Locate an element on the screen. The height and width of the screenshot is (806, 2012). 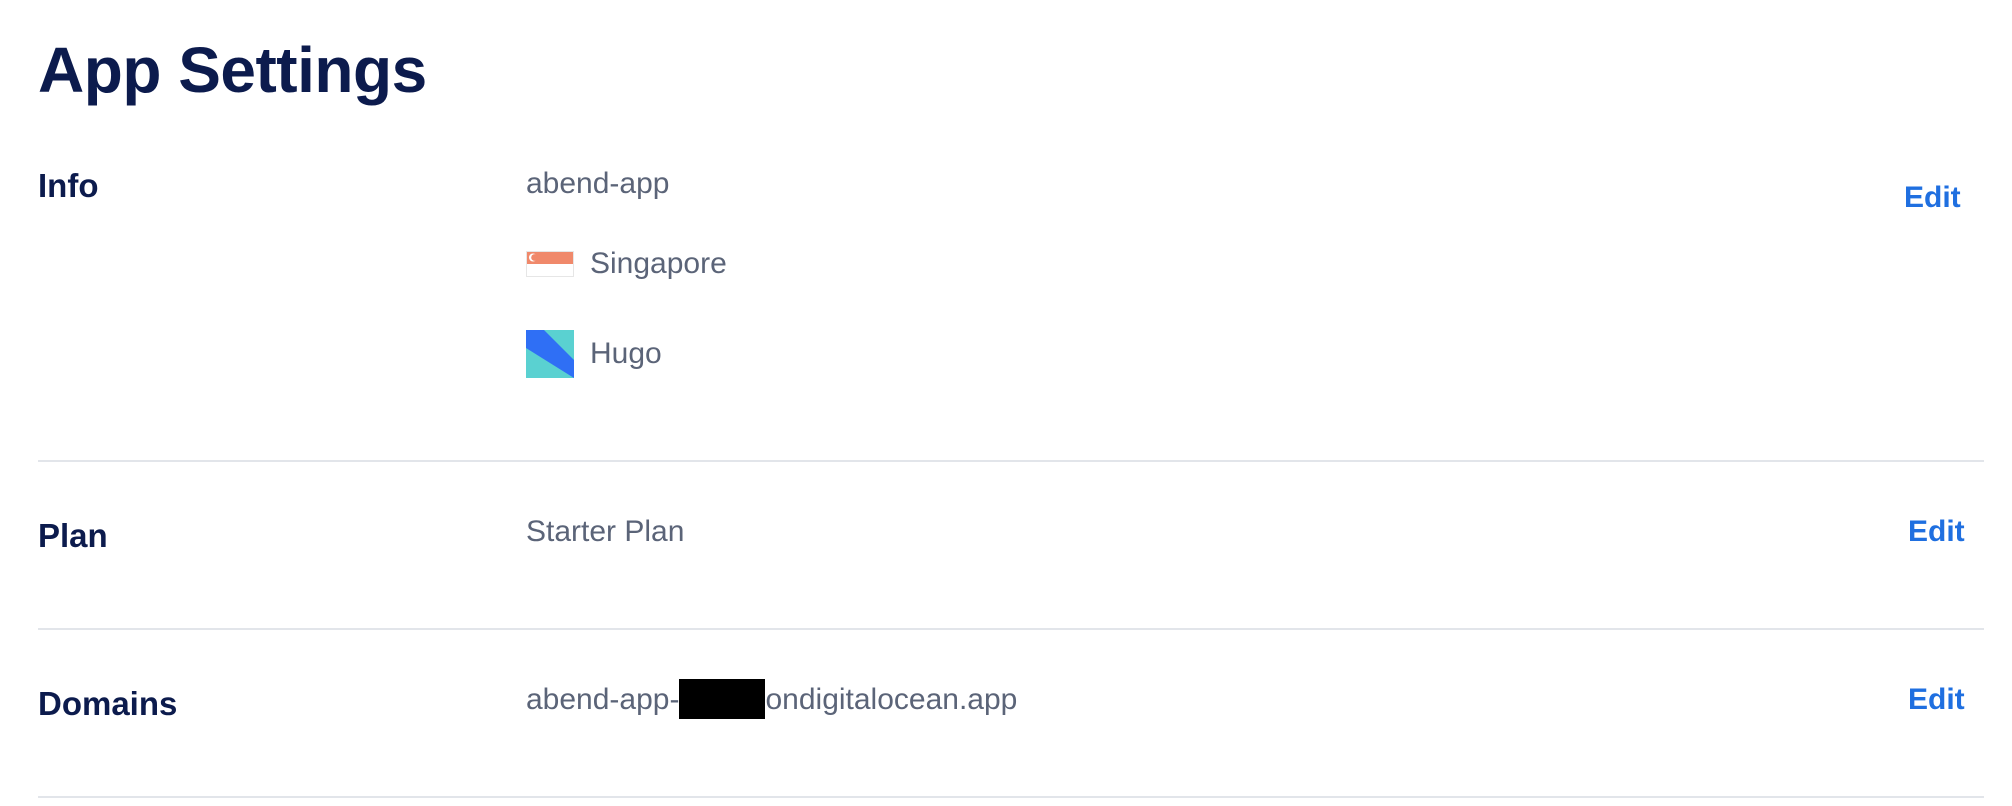
app-name-value: abend-app is located at coordinates (598, 183).